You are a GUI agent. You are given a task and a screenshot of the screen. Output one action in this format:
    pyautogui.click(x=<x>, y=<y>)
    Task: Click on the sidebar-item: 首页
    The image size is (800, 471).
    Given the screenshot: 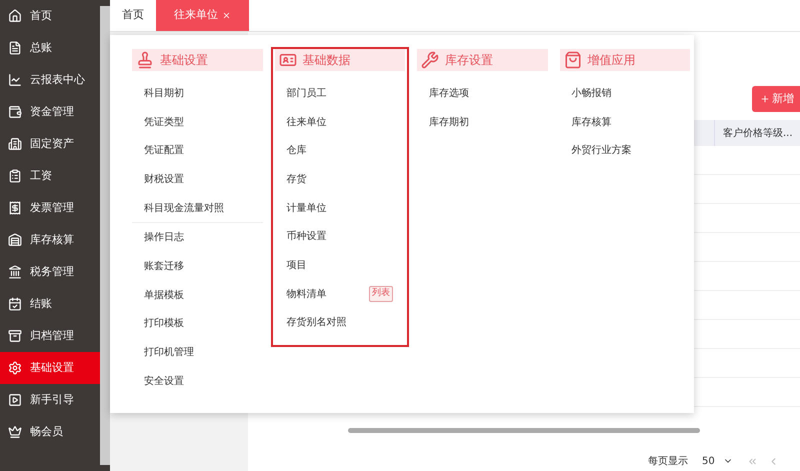 What is the action you would take?
    pyautogui.click(x=50, y=16)
    